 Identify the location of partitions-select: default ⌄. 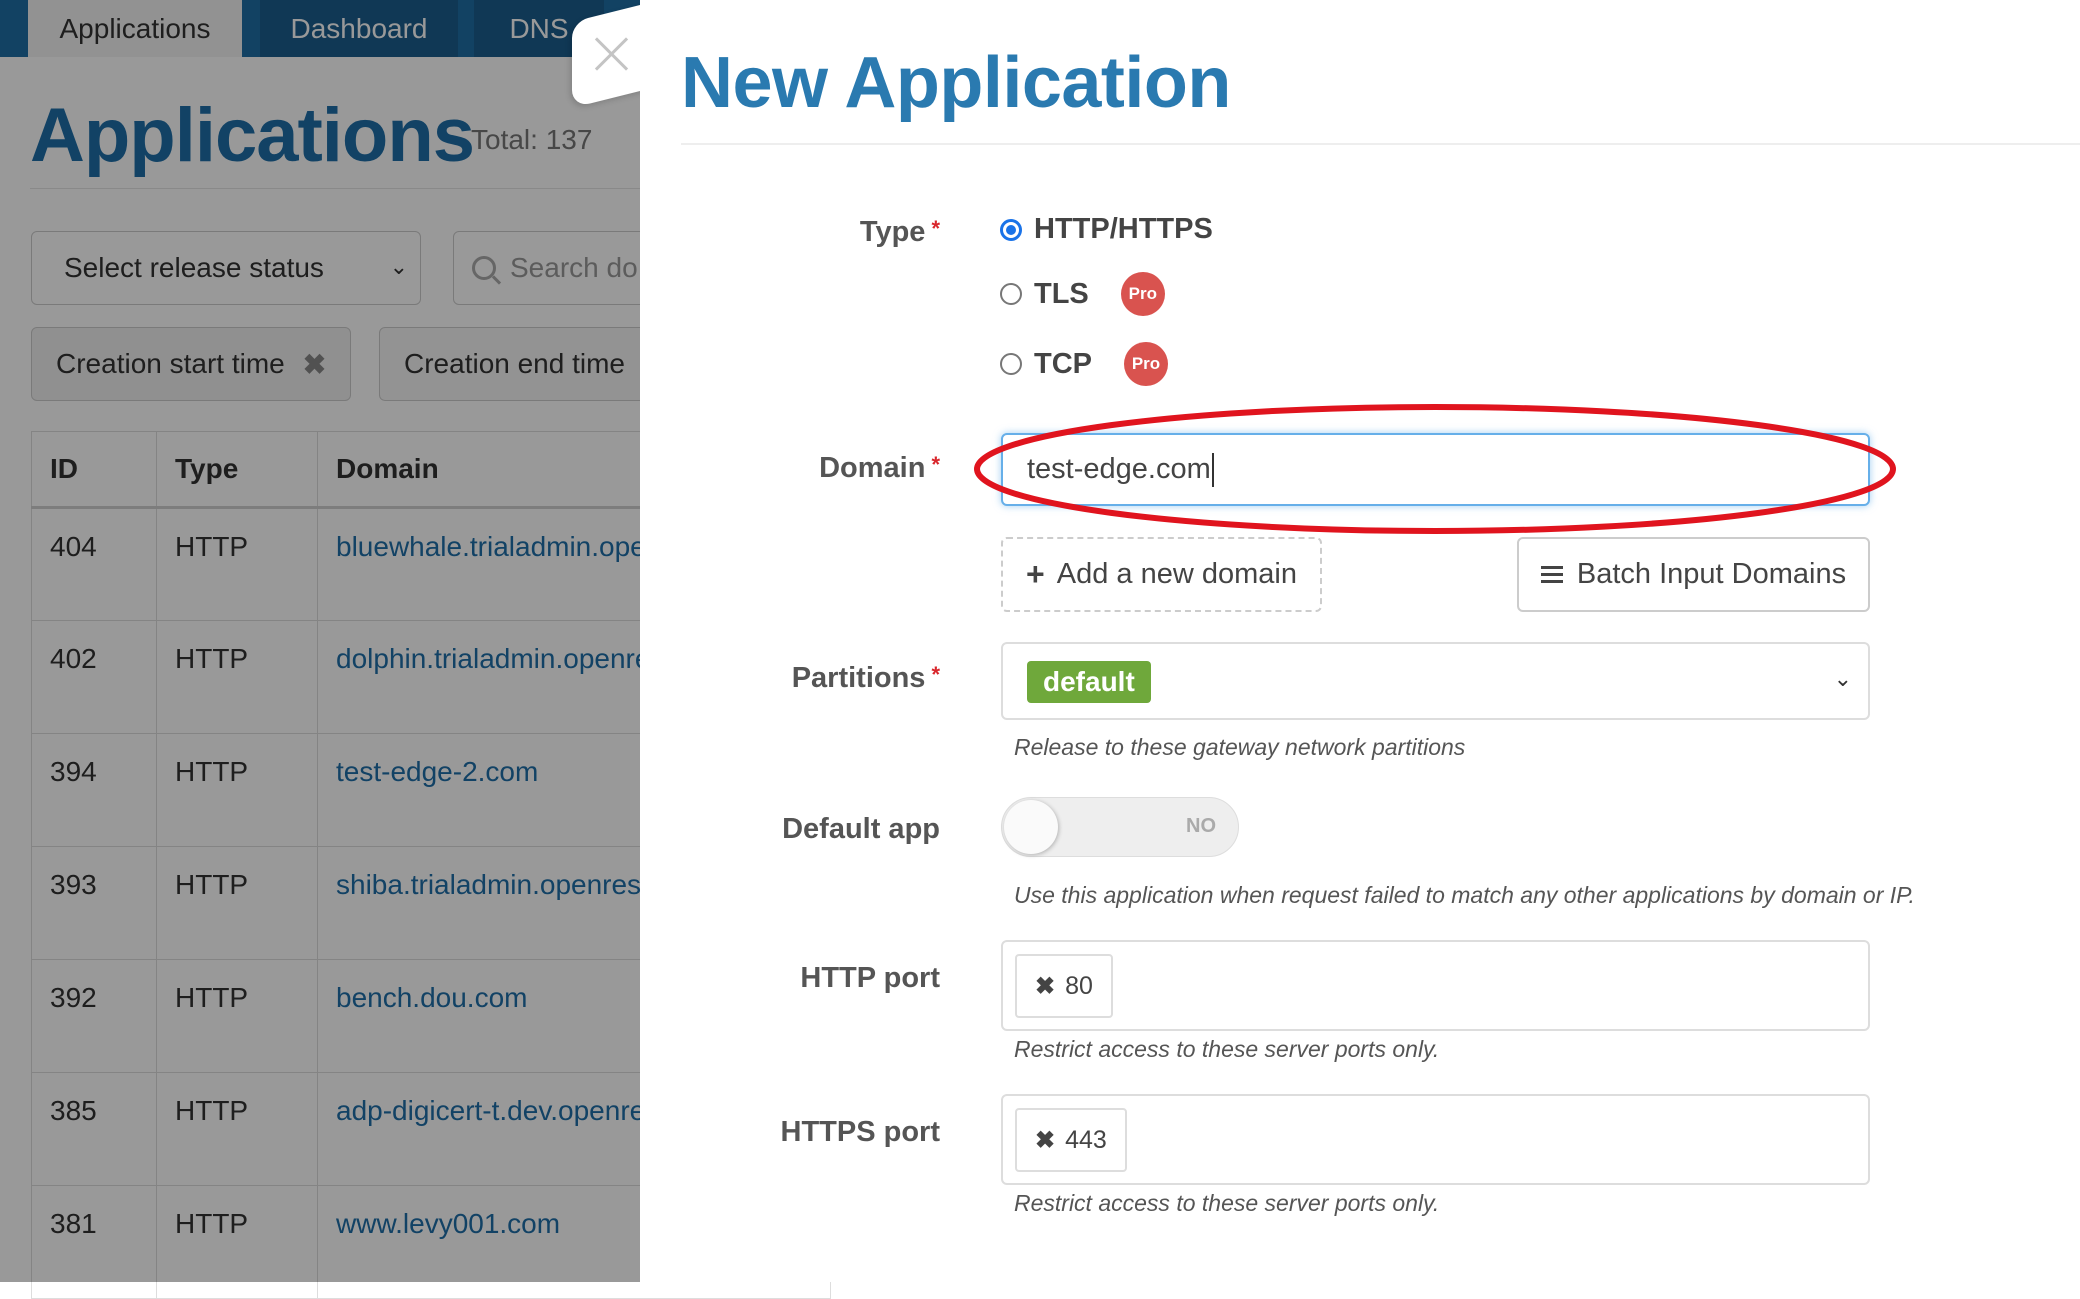
(1435, 681).